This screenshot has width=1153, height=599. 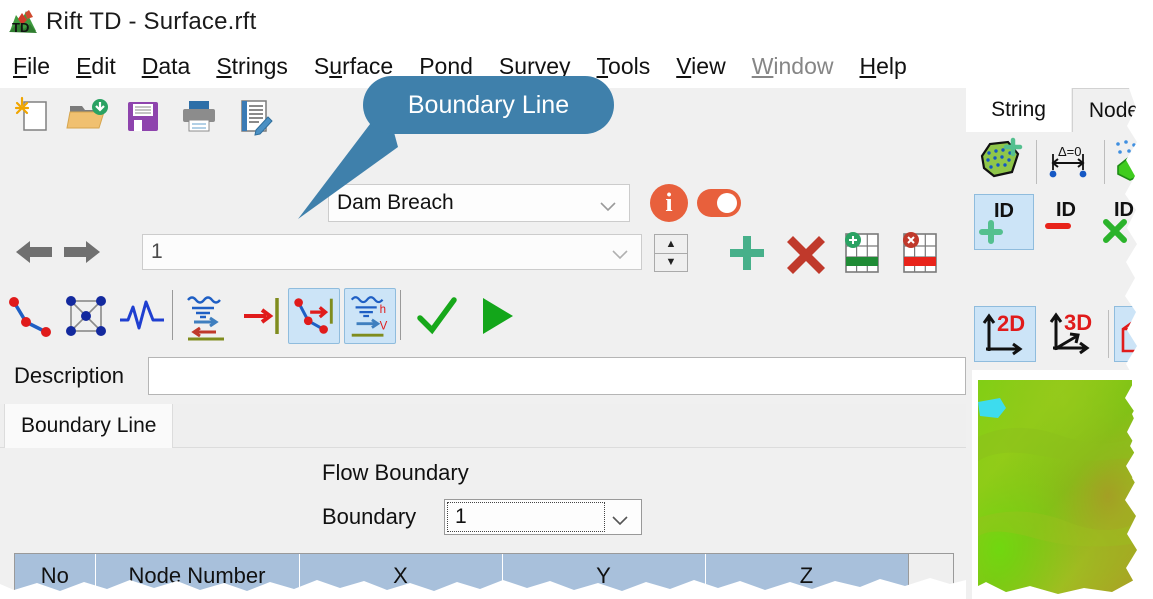 I want to click on string-index-value: 1, so click(x=157, y=251).